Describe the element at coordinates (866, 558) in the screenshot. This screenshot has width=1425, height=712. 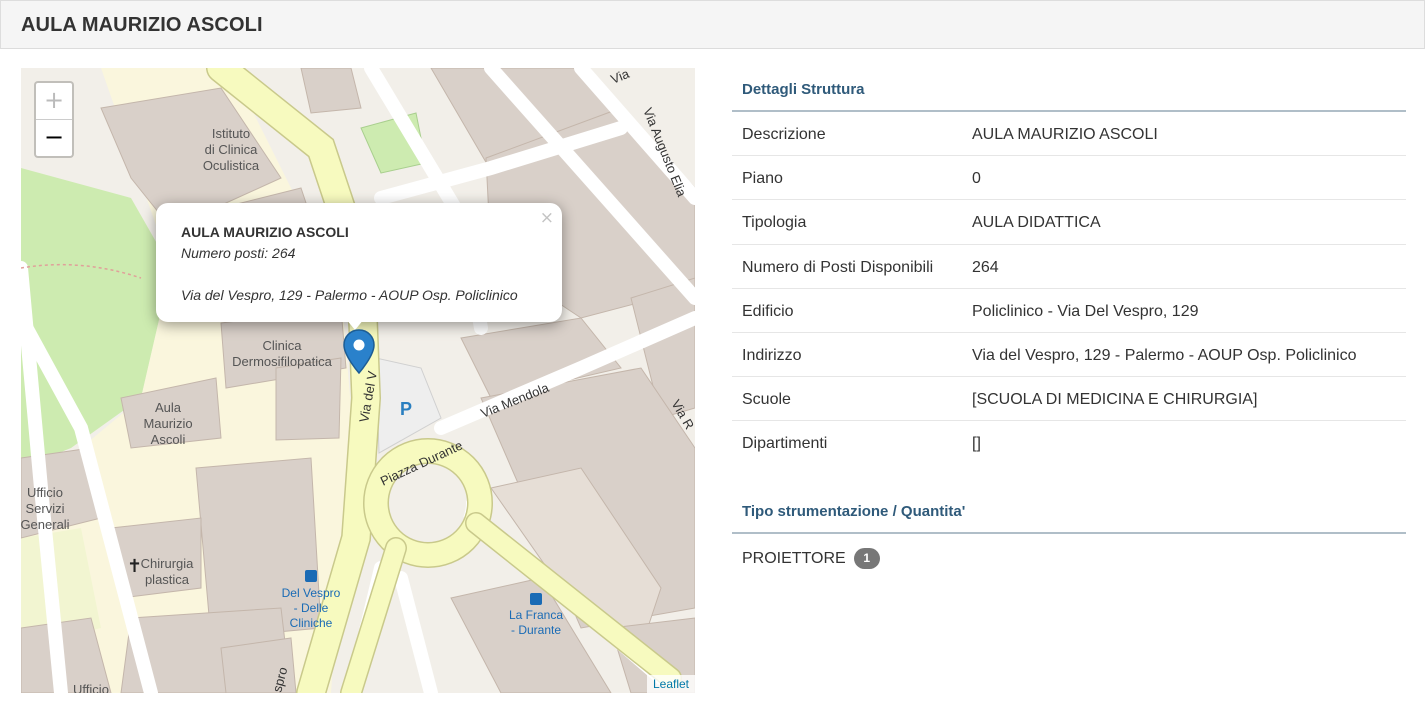
I see `instrument-qty-badge: 1` at that location.